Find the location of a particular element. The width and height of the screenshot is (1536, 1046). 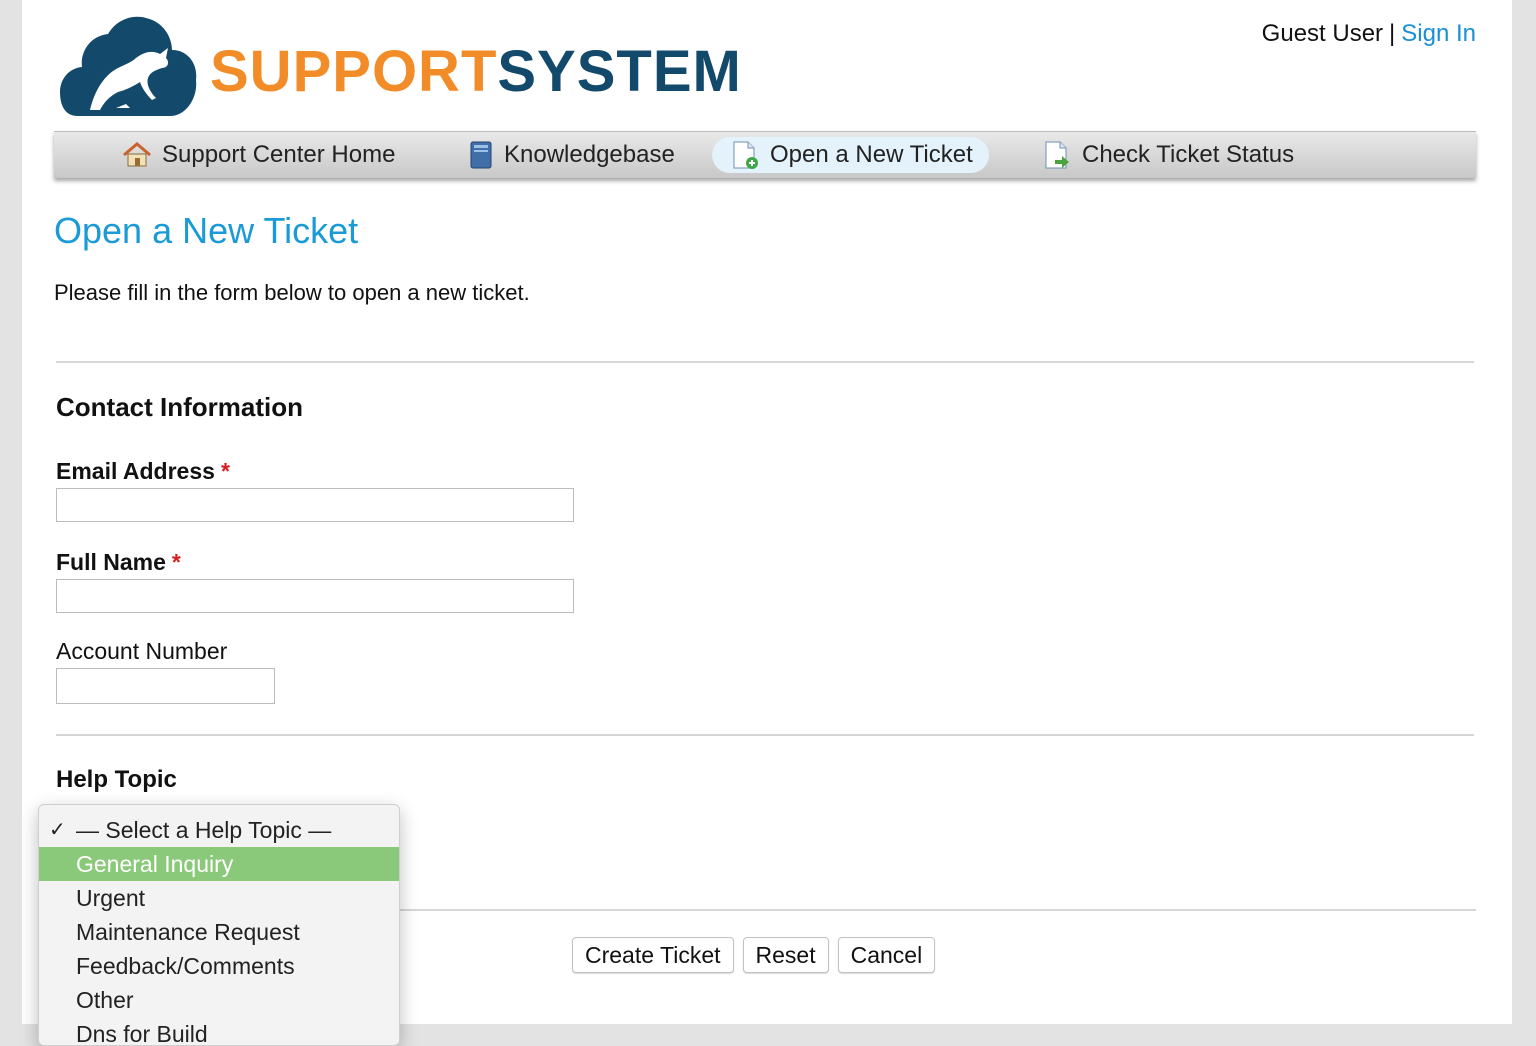

option-label: — Select a Help Topic — is located at coordinates (204, 830).